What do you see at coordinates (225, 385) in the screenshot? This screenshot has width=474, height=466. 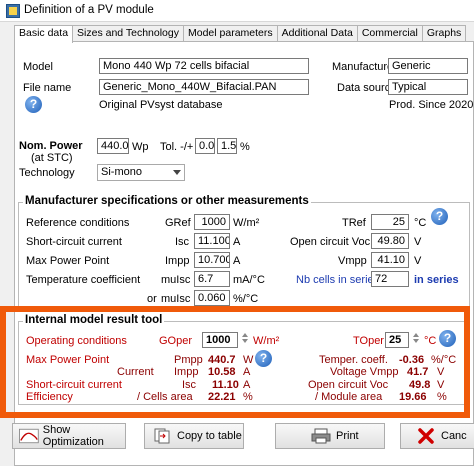 I see `result-isc-value: 11.10` at bounding box center [225, 385].